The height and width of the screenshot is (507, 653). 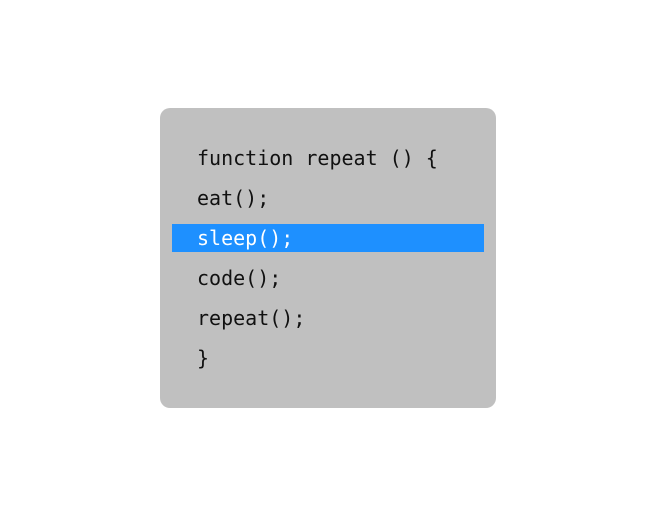 What do you see at coordinates (328, 238) in the screenshot?
I see `code-line-sleep-highlighted: sleep();` at bounding box center [328, 238].